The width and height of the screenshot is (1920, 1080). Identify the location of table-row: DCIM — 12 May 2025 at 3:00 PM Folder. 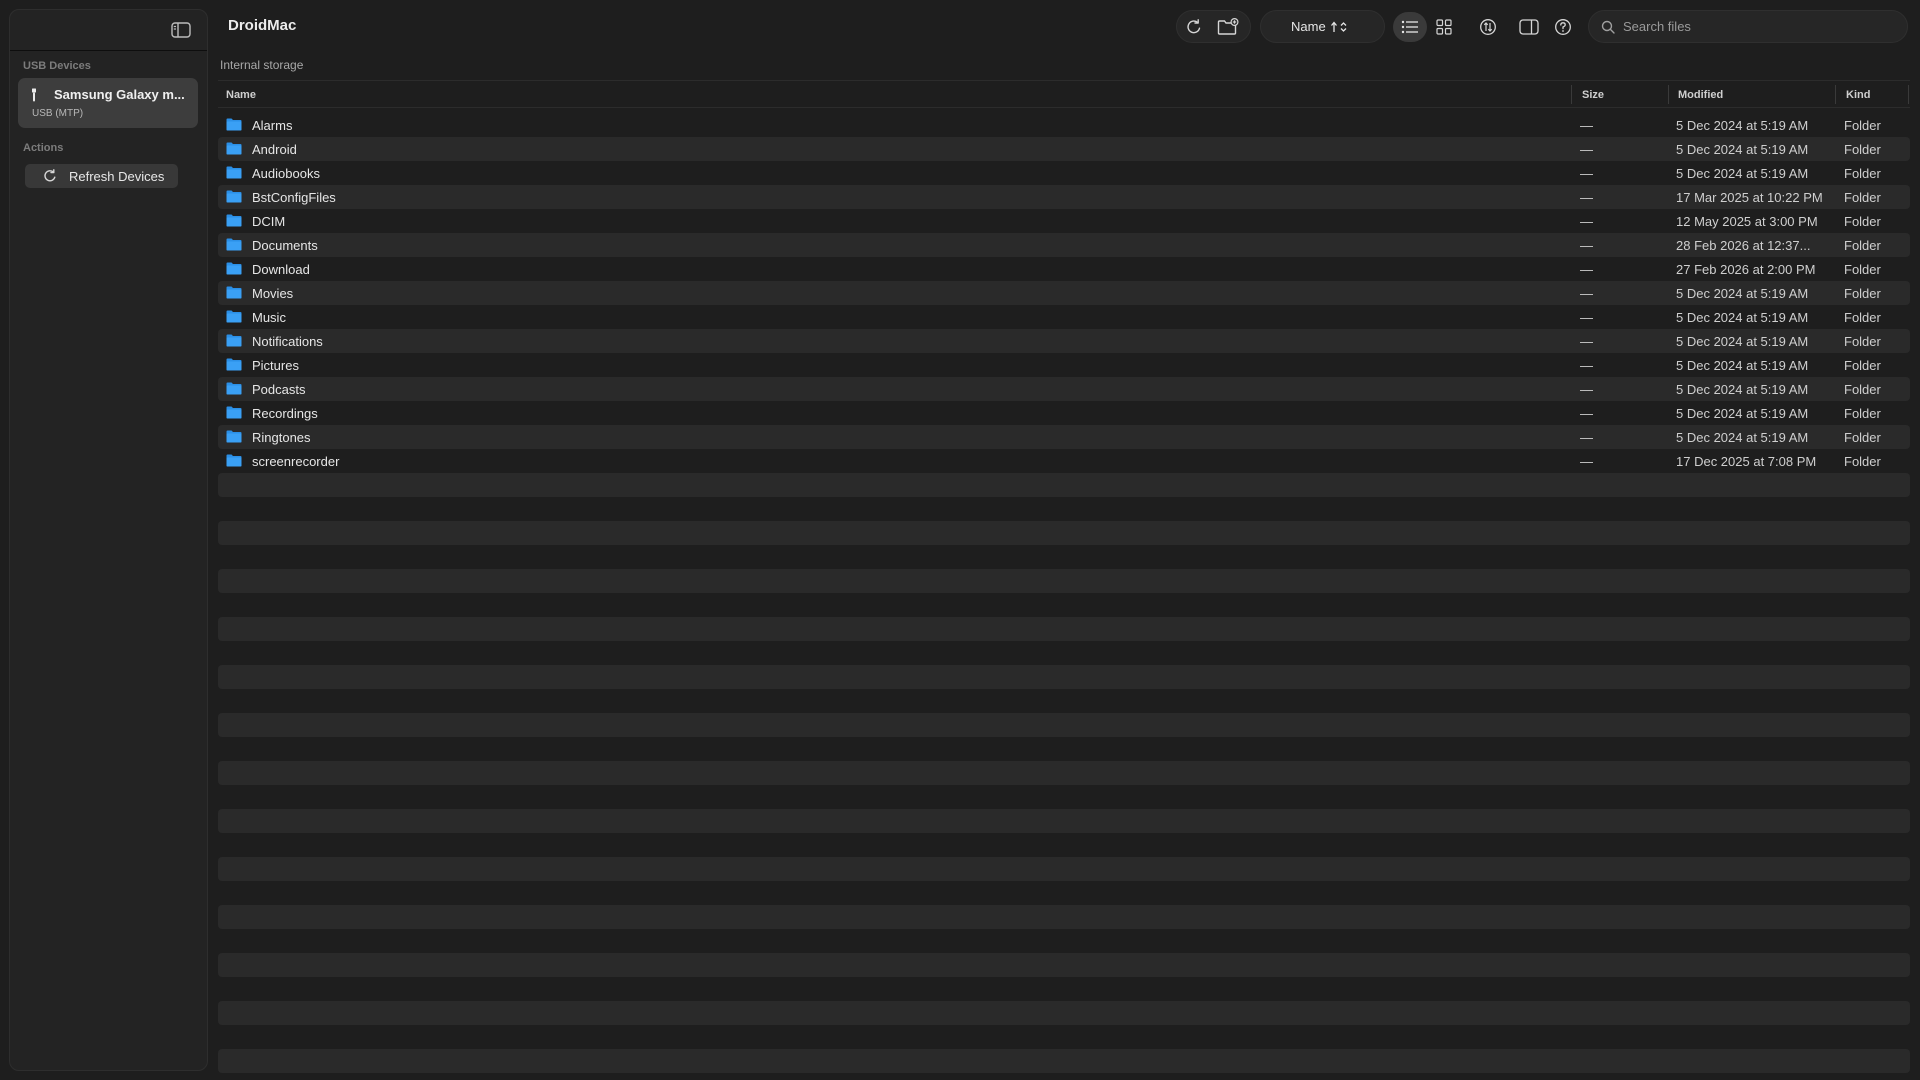
(1064, 221).